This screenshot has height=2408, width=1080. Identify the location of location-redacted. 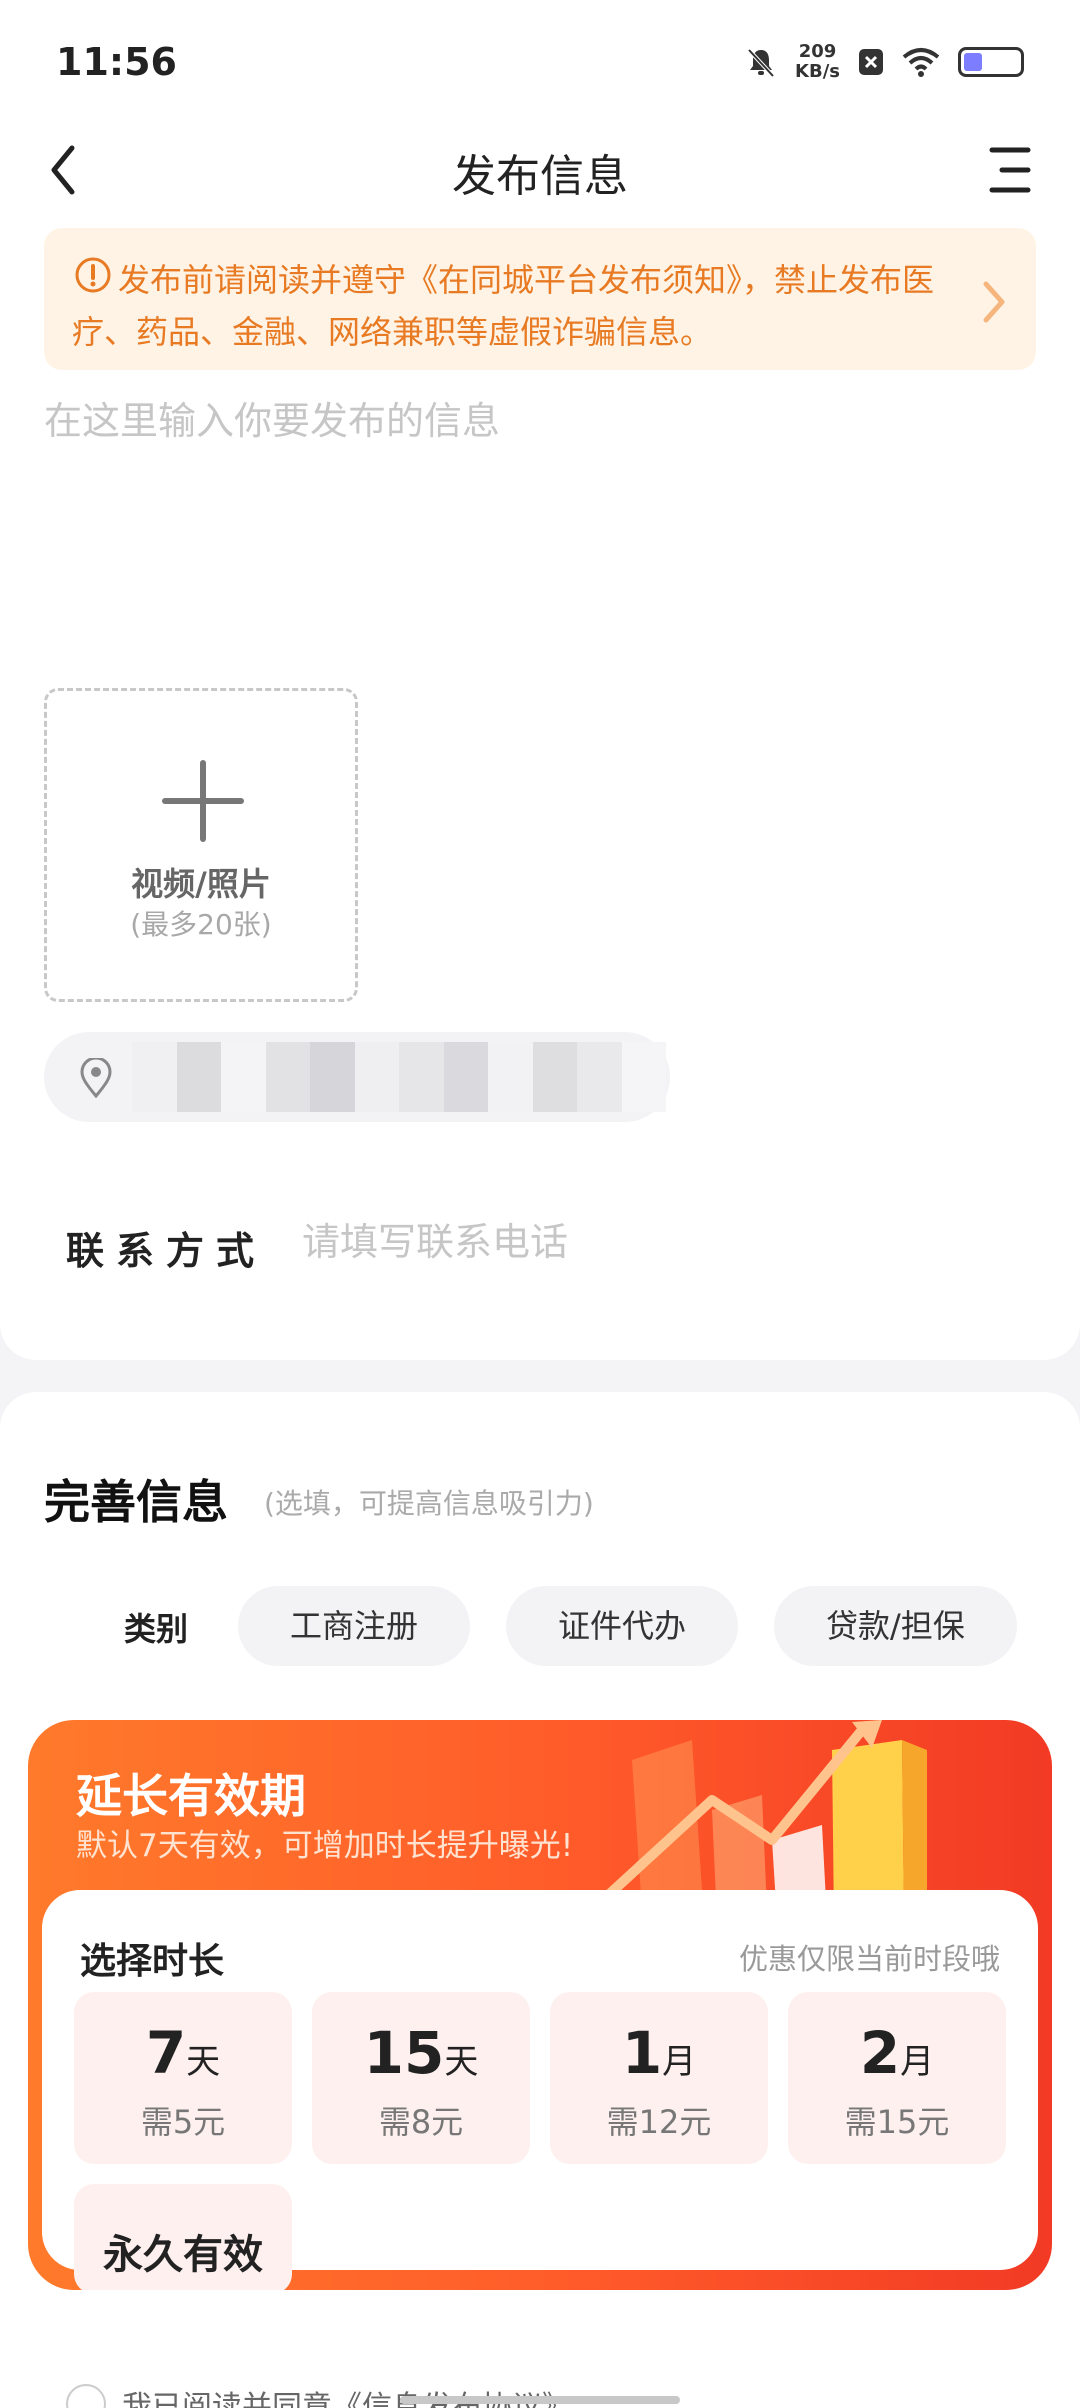
(399, 1077).